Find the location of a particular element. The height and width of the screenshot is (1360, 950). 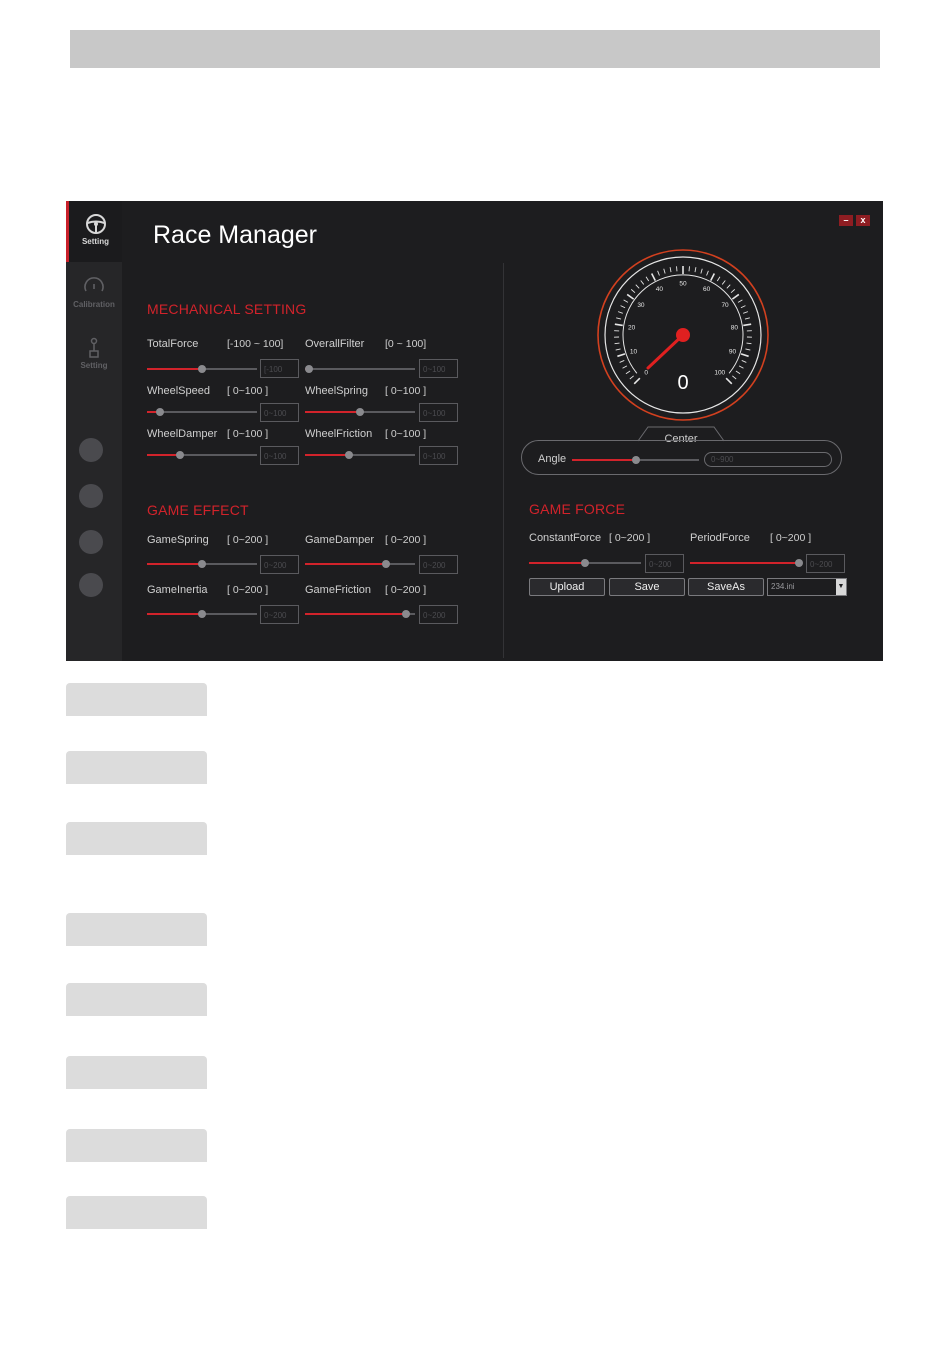

game-friction-input: 0~200 is located at coordinates (438, 614).